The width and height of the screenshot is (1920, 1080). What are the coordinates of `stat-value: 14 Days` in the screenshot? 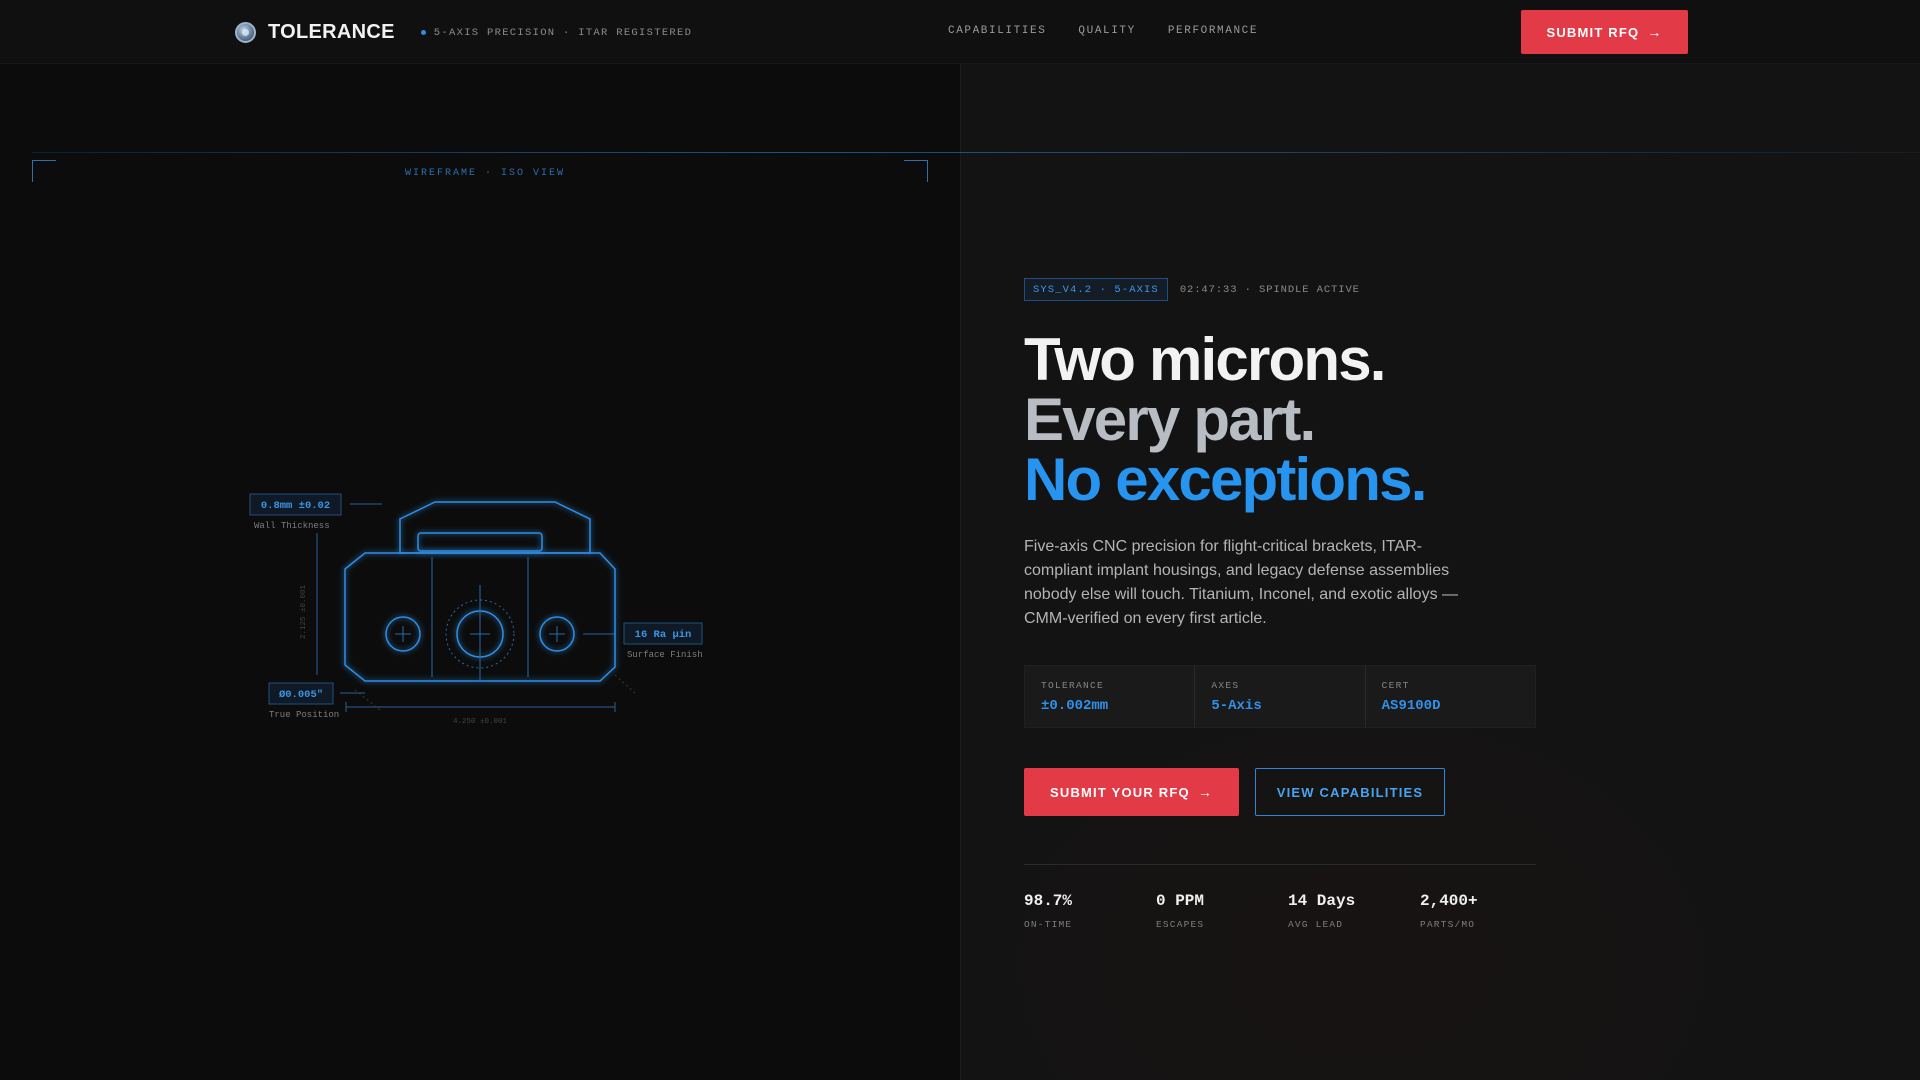 It's located at (1322, 901).